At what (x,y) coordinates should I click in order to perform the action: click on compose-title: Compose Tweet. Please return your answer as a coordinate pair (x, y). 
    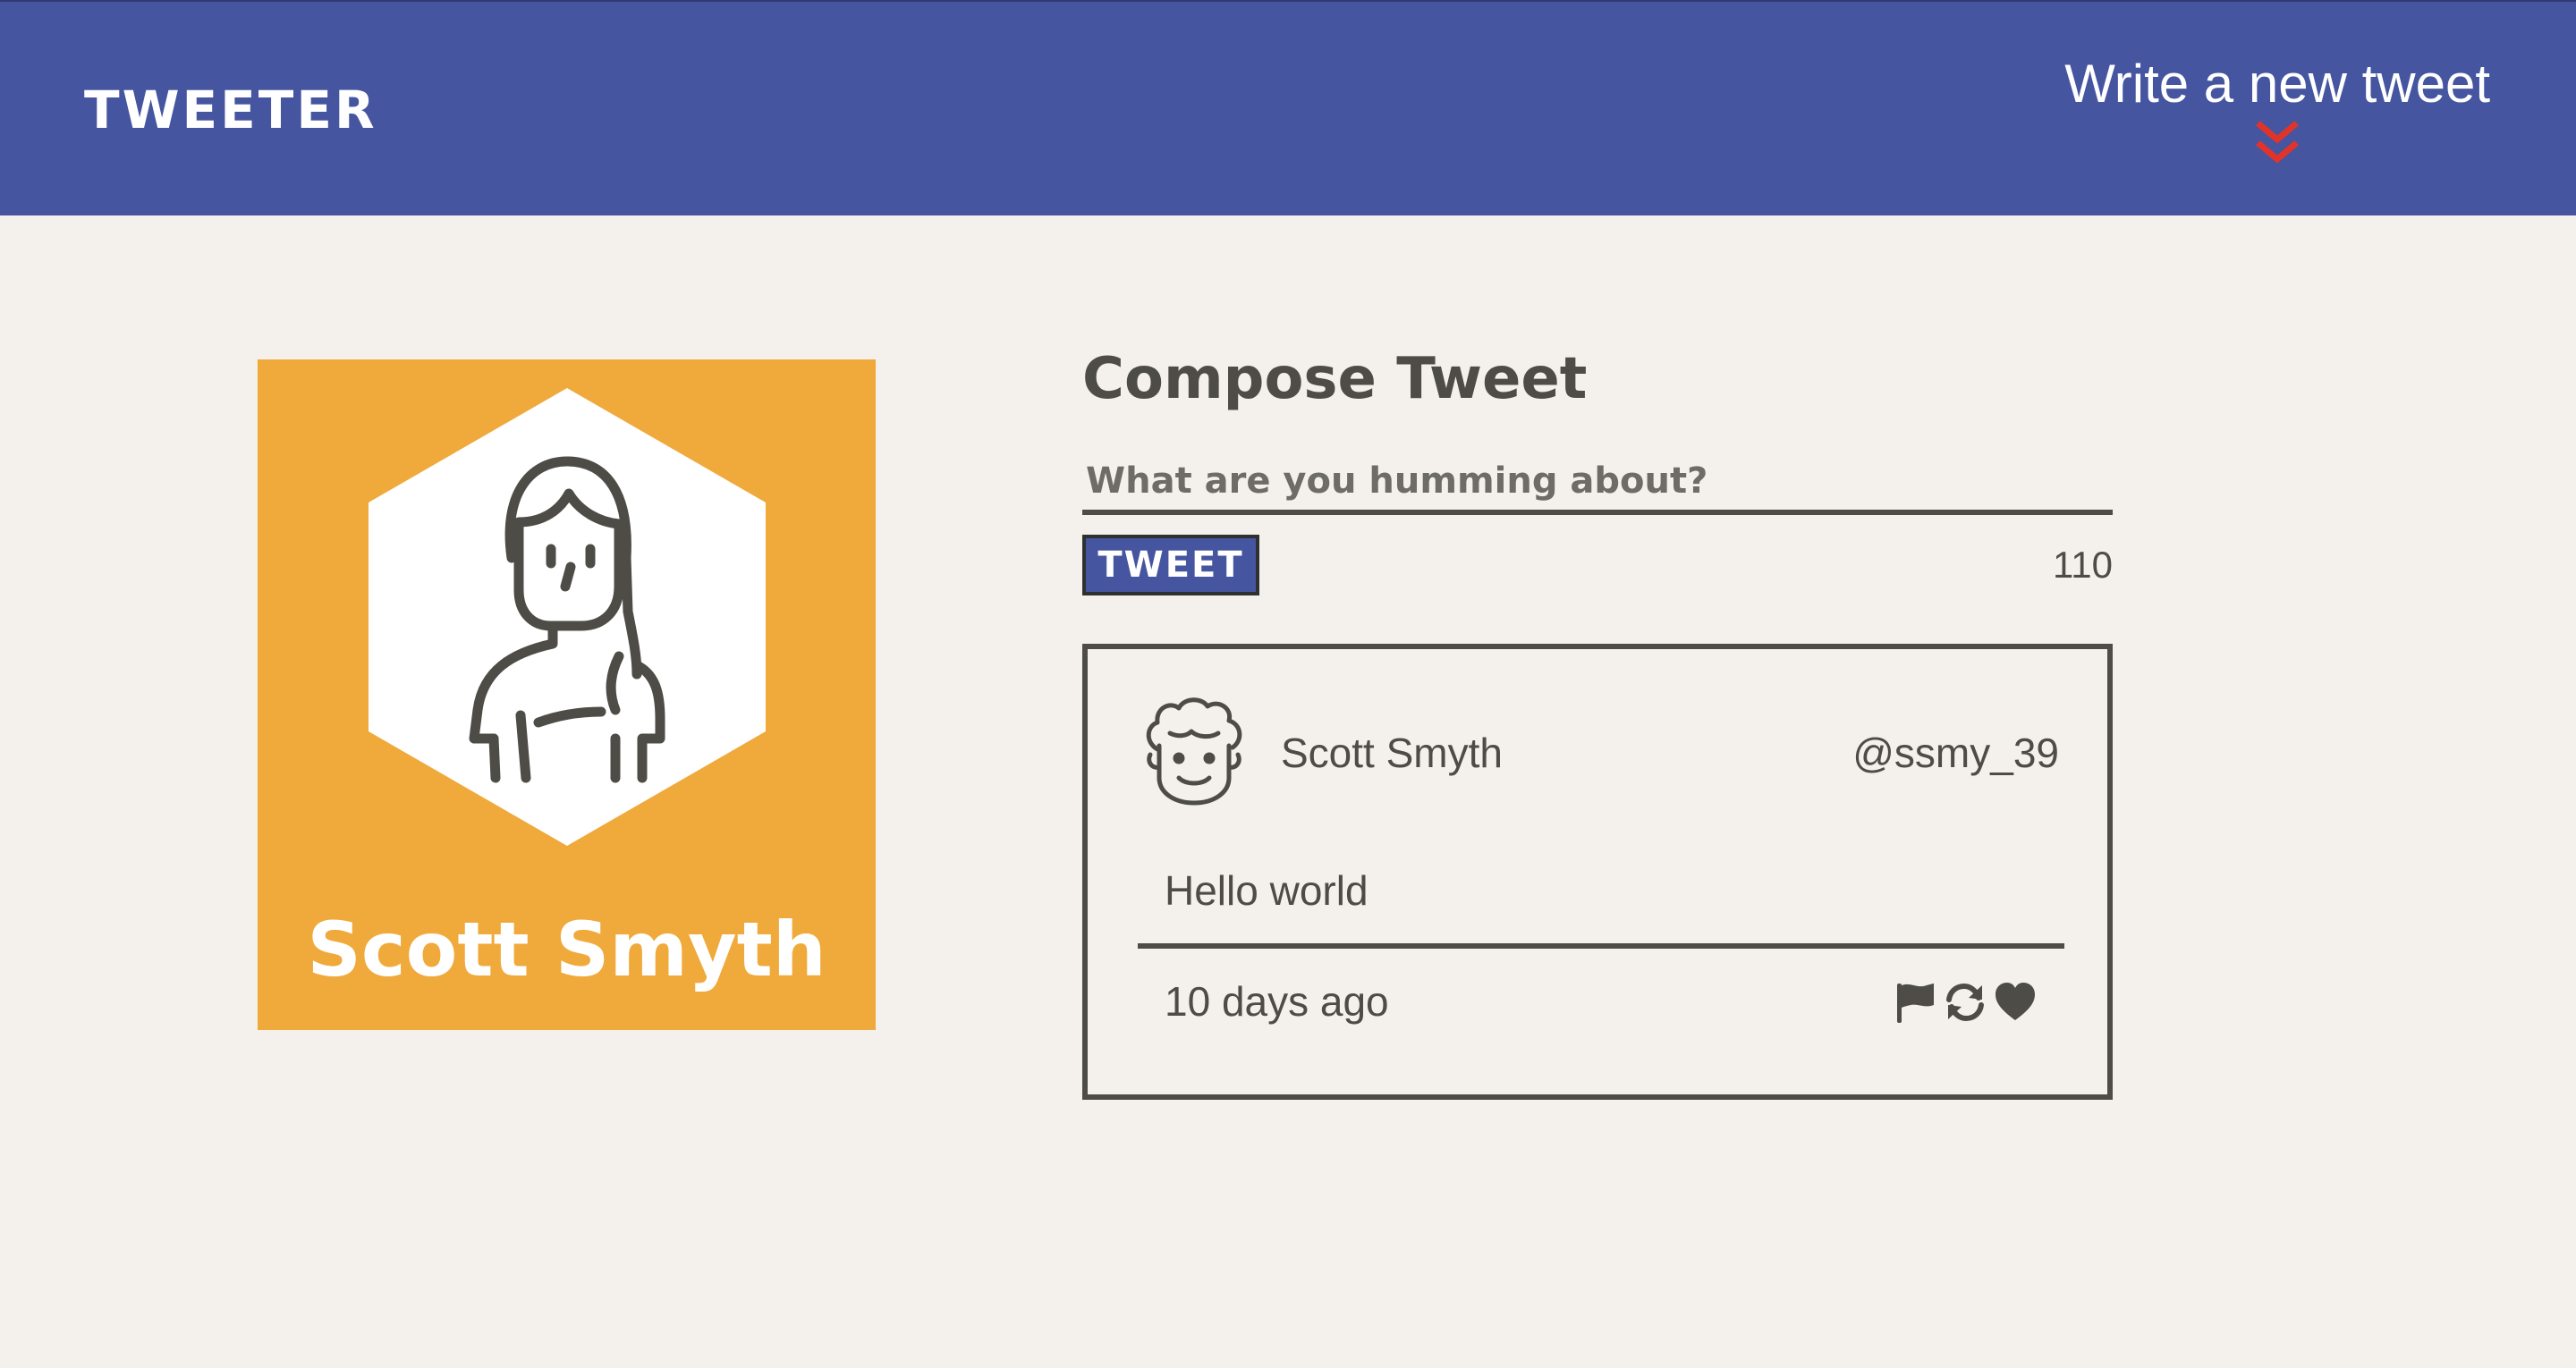
    Looking at the image, I should click on (1335, 379).